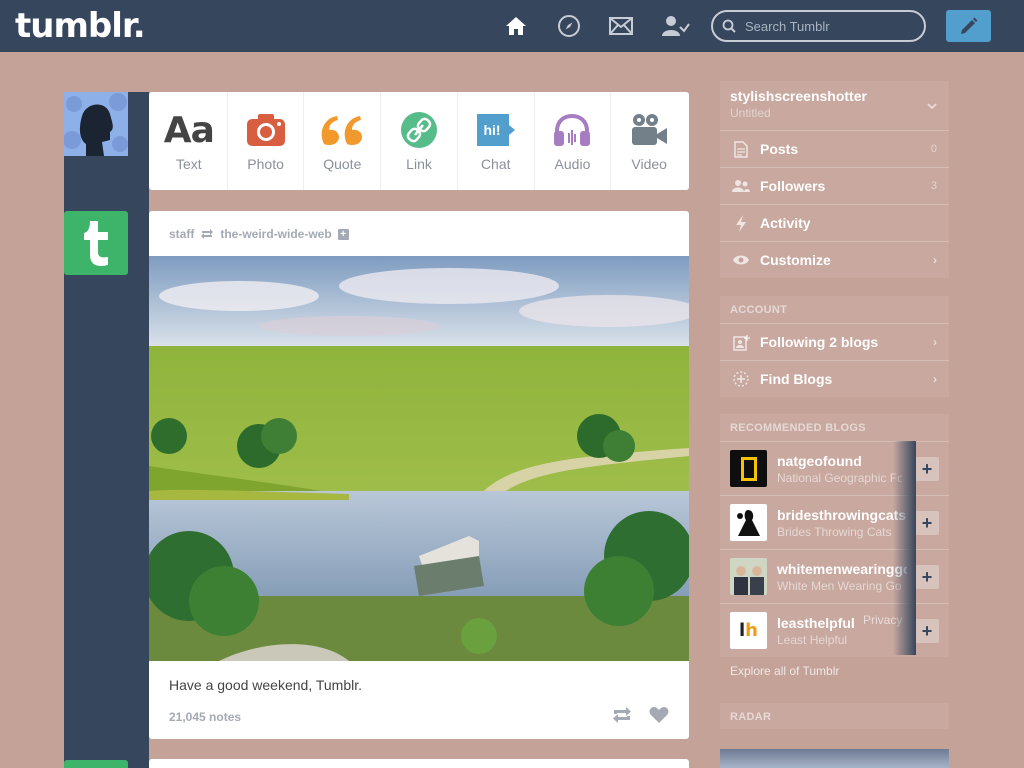 Image resolution: width=1024 pixels, height=768 pixels. I want to click on next-post, so click(419, 763).